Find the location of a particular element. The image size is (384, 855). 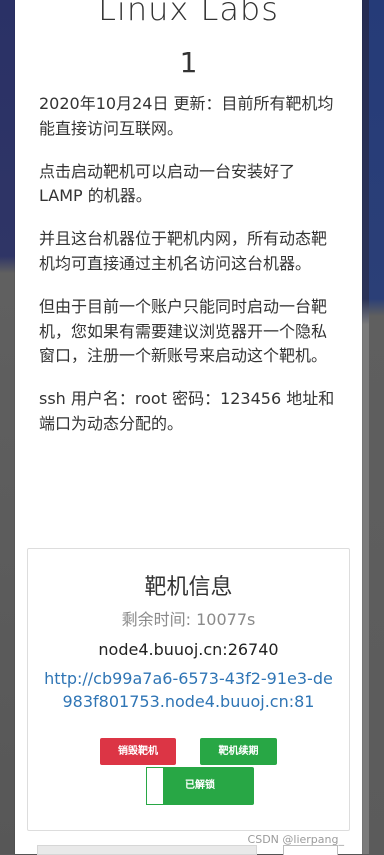

paragraph-network: 并且这台机器位于靶机内网，所有动态靶机均可直接通过主机名访问这台机器。 is located at coordinates (189, 252).